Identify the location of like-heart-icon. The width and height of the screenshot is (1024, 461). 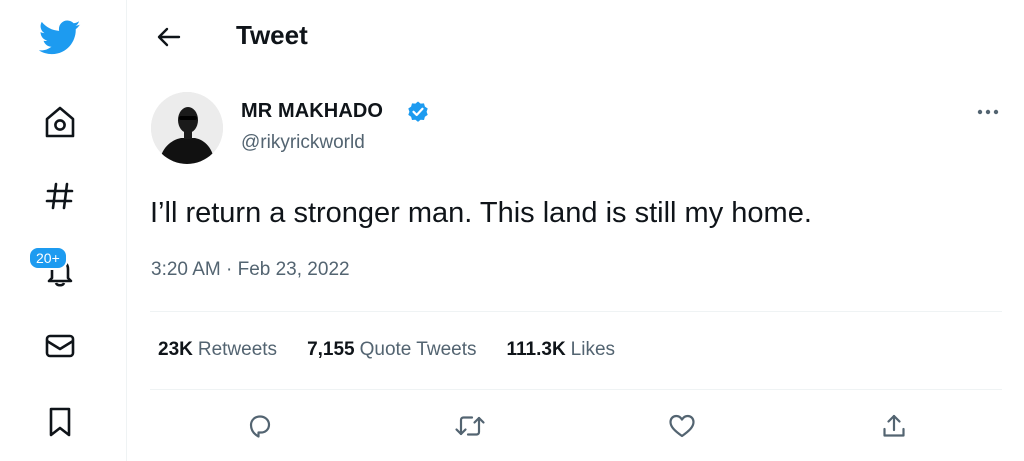
(682, 426).